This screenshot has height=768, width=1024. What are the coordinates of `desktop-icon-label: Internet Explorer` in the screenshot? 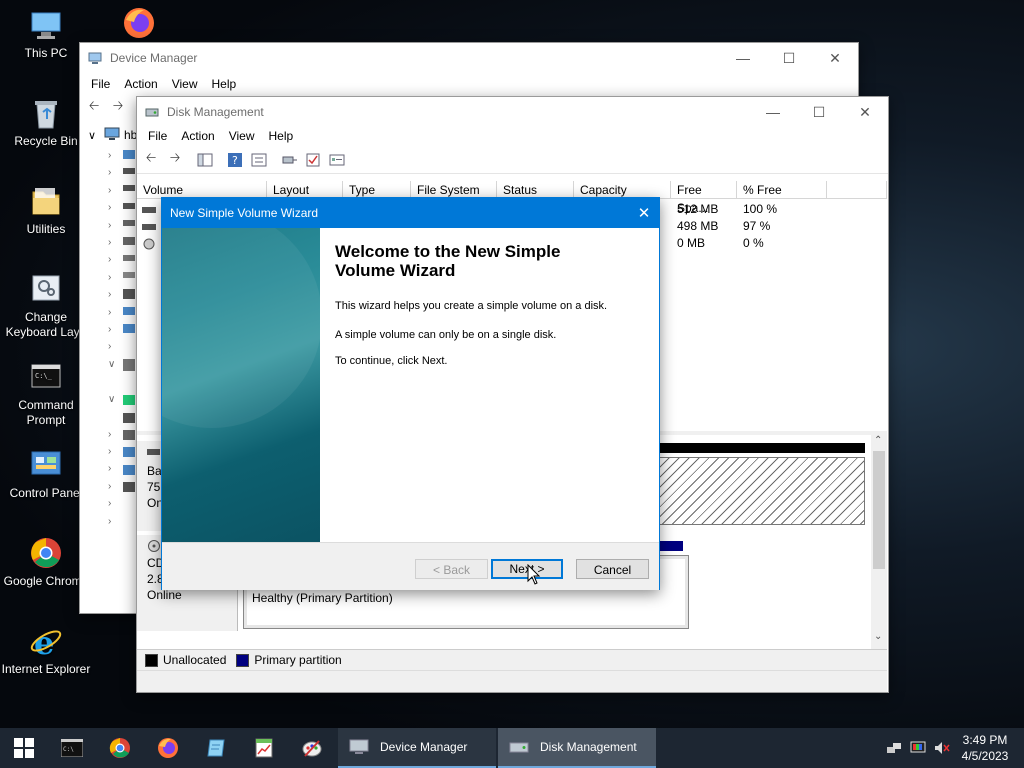 It's located at (46, 669).